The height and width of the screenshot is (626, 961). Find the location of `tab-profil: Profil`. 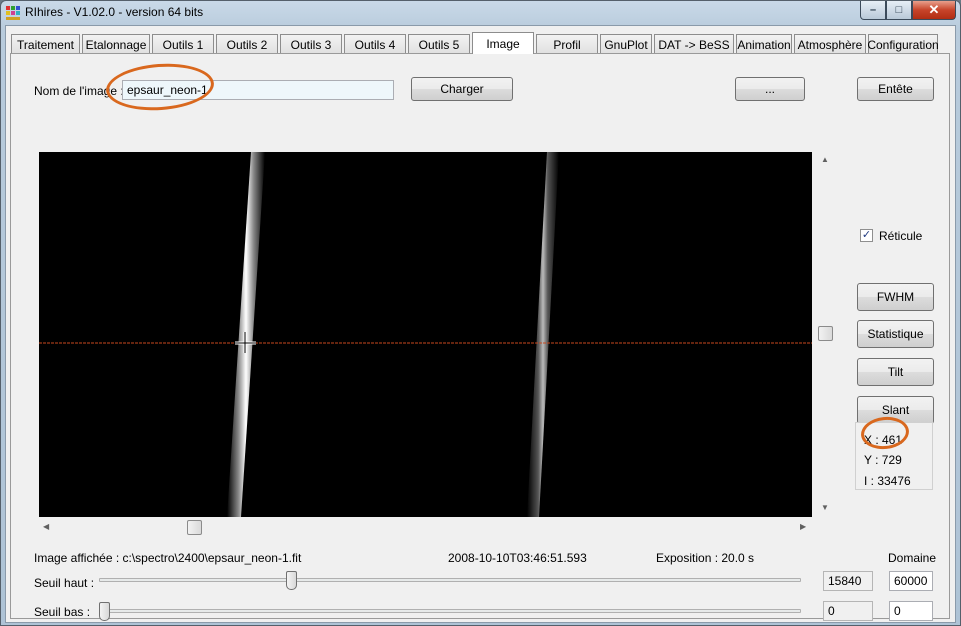

tab-profil: Profil is located at coordinates (567, 44).